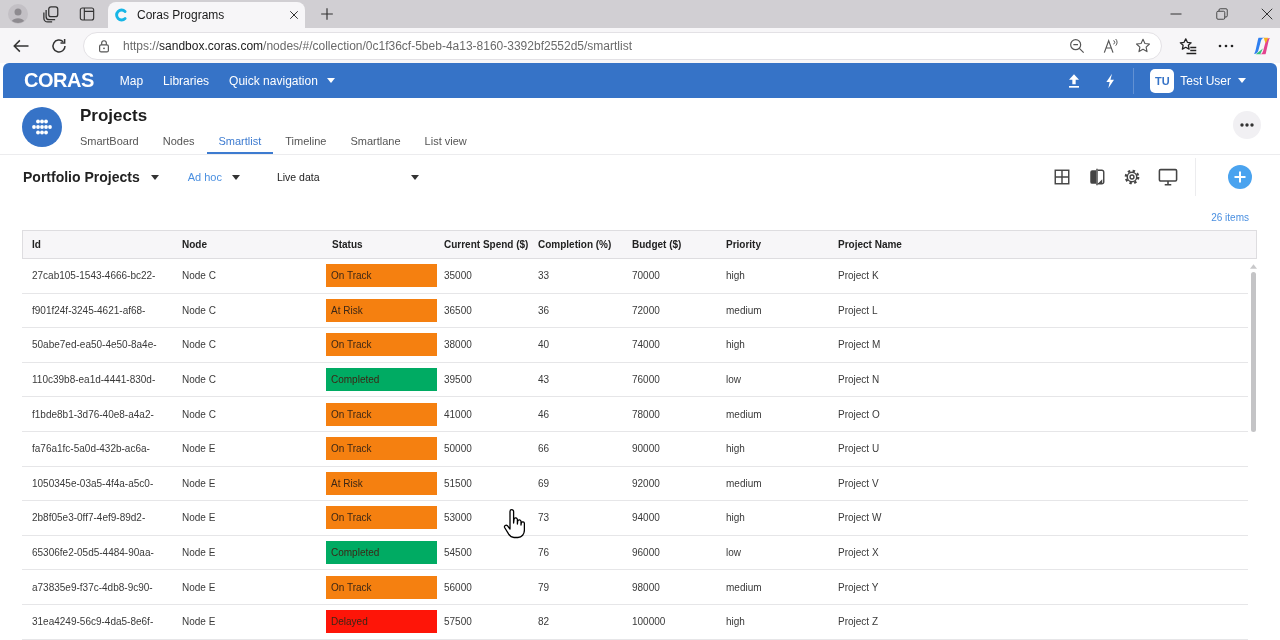 This screenshot has width=1280, height=640. What do you see at coordinates (858, 310) in the screenshot?
I see `table-cell-text: Project L` at bounding box center [858, 310].